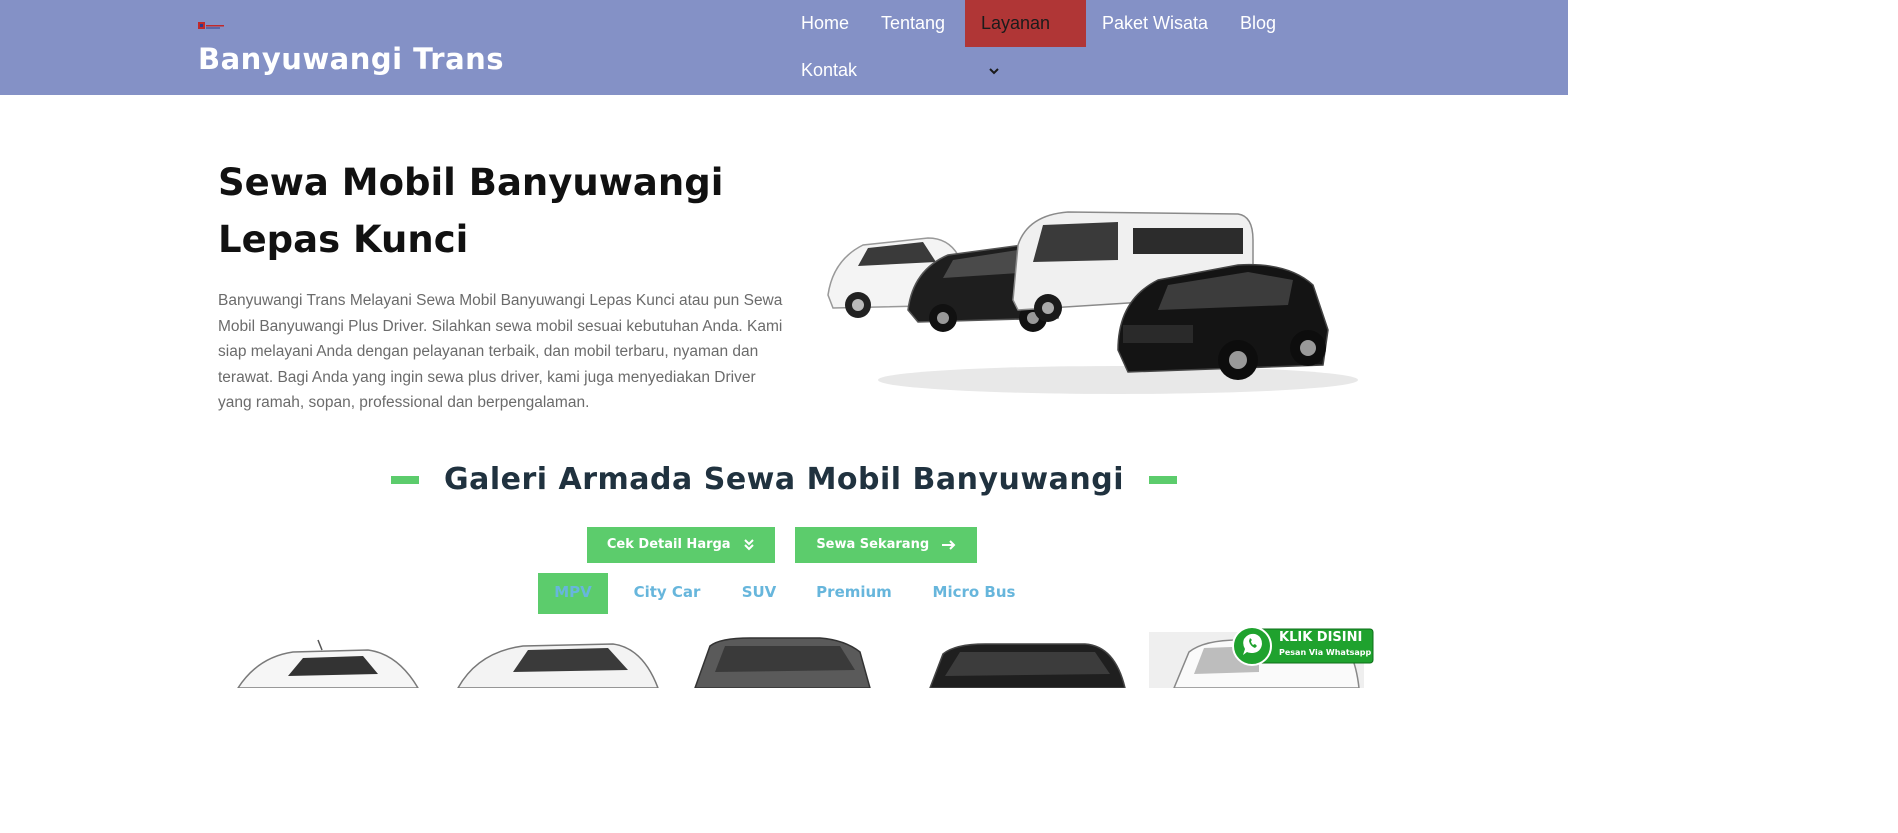 The height and width of the screenshot is (833, 1898). I want to click on nav-kontak: Kontak, so click(829, 70).